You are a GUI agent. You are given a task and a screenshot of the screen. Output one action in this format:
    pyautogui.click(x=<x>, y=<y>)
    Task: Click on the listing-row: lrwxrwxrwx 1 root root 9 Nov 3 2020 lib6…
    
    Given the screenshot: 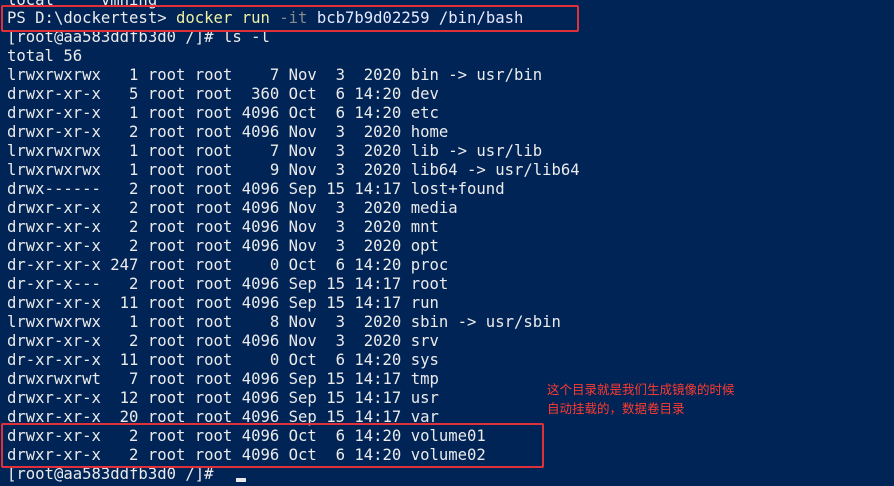 What is the action you would take?
    pyautogui.click(x=293, y=170)
    